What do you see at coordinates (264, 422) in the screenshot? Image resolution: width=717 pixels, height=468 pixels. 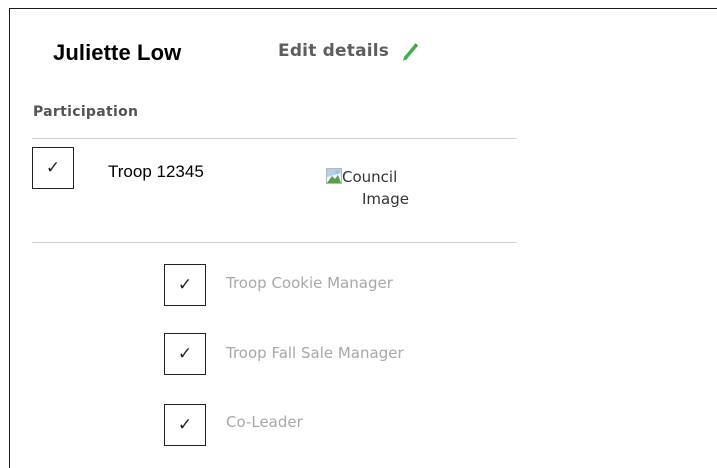 I see `role-label-co-leader: Co-Leader` at bounding box center [264, 422].